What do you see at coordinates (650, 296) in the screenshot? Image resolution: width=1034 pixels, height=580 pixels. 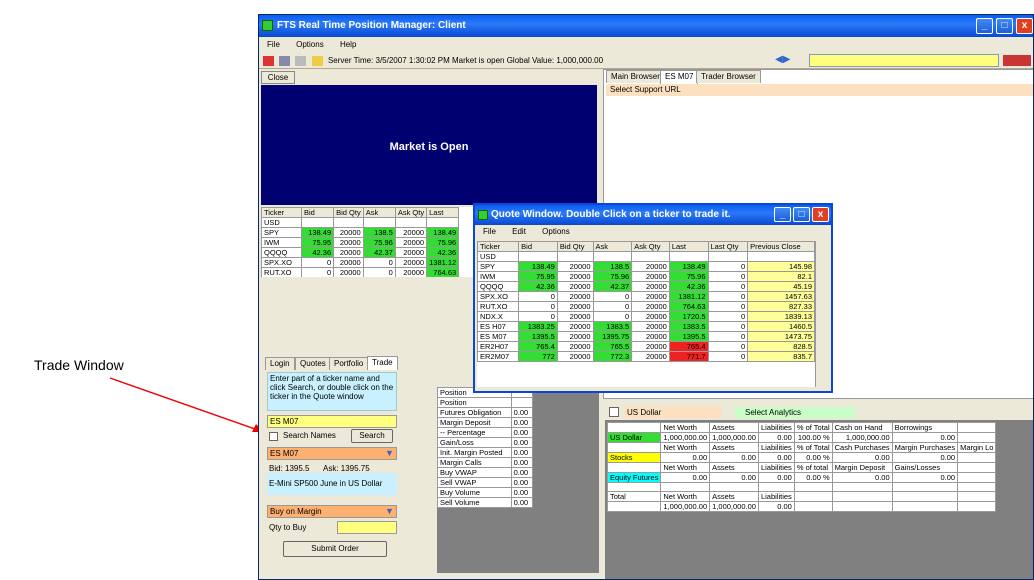 I see `quote-cell: 20000` at bounding box center [650, 296].